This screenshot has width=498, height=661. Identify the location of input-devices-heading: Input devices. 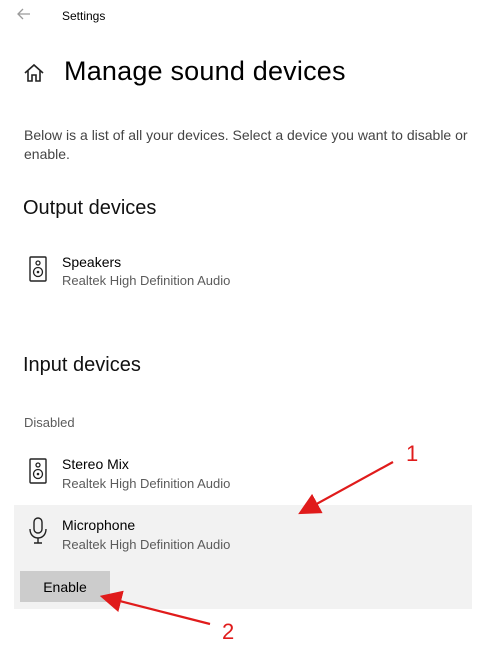
(82, 365).